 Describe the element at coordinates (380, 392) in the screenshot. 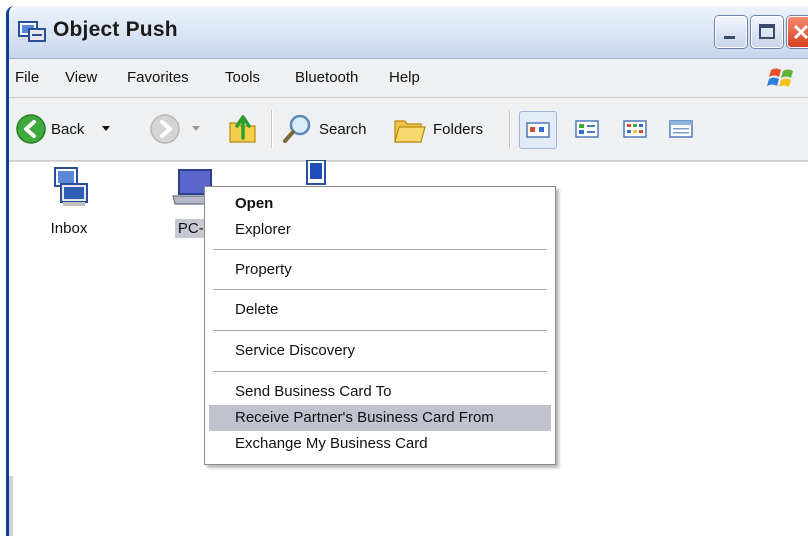

I see `menu-send-business-card: Send Business Card To` at that location.